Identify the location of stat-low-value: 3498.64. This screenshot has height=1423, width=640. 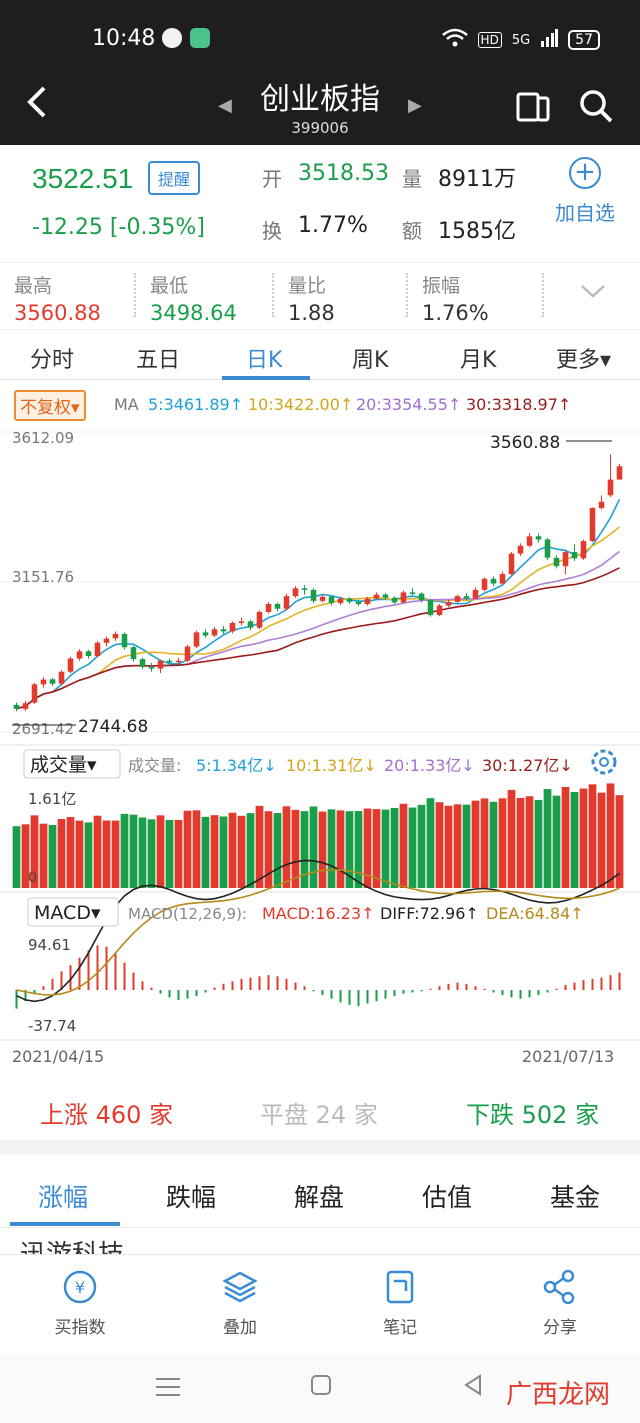
(193, 313).